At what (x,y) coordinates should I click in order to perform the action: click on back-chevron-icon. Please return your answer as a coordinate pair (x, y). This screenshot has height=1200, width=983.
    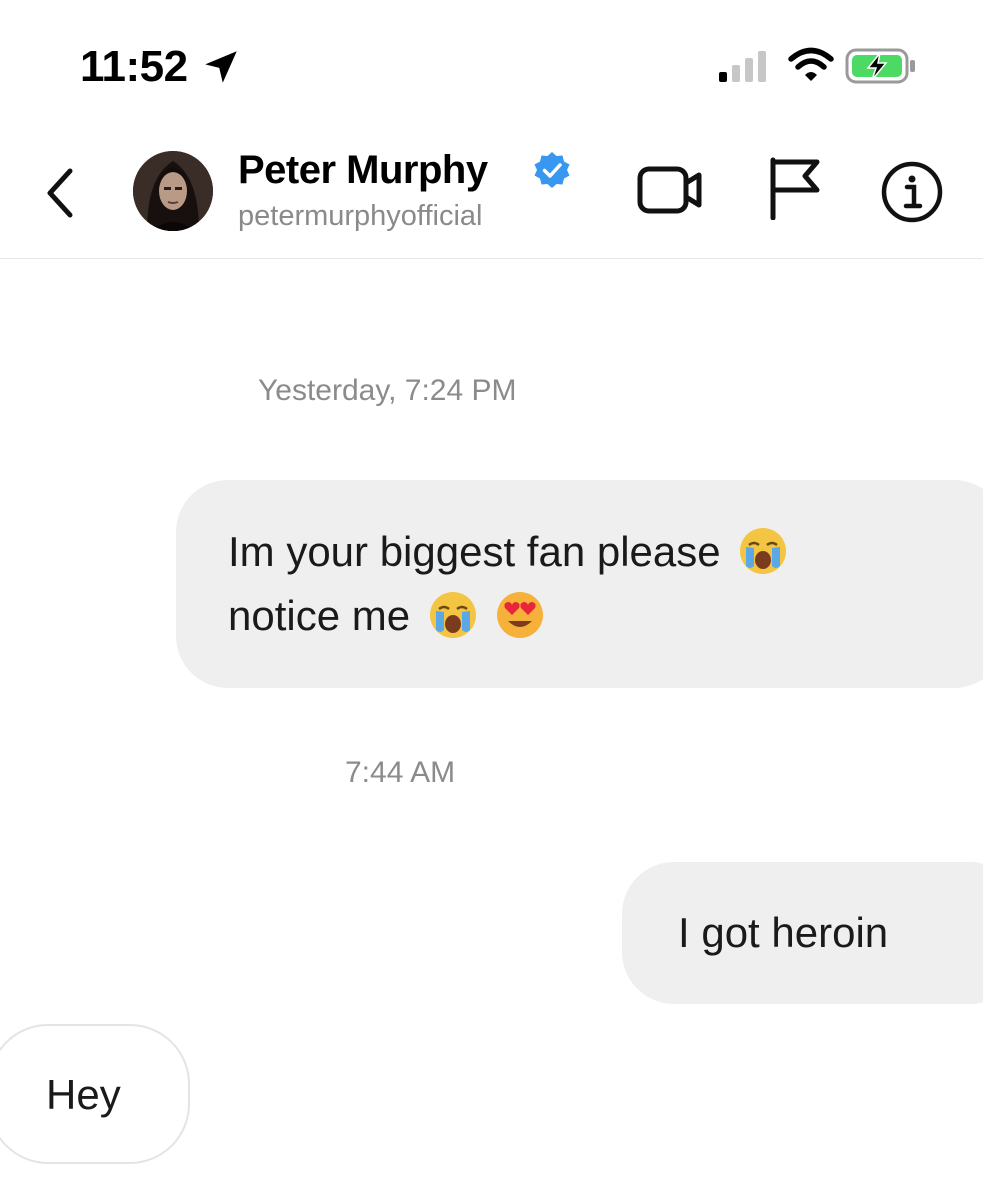
    Looking at the image, I should click on (60, 193).